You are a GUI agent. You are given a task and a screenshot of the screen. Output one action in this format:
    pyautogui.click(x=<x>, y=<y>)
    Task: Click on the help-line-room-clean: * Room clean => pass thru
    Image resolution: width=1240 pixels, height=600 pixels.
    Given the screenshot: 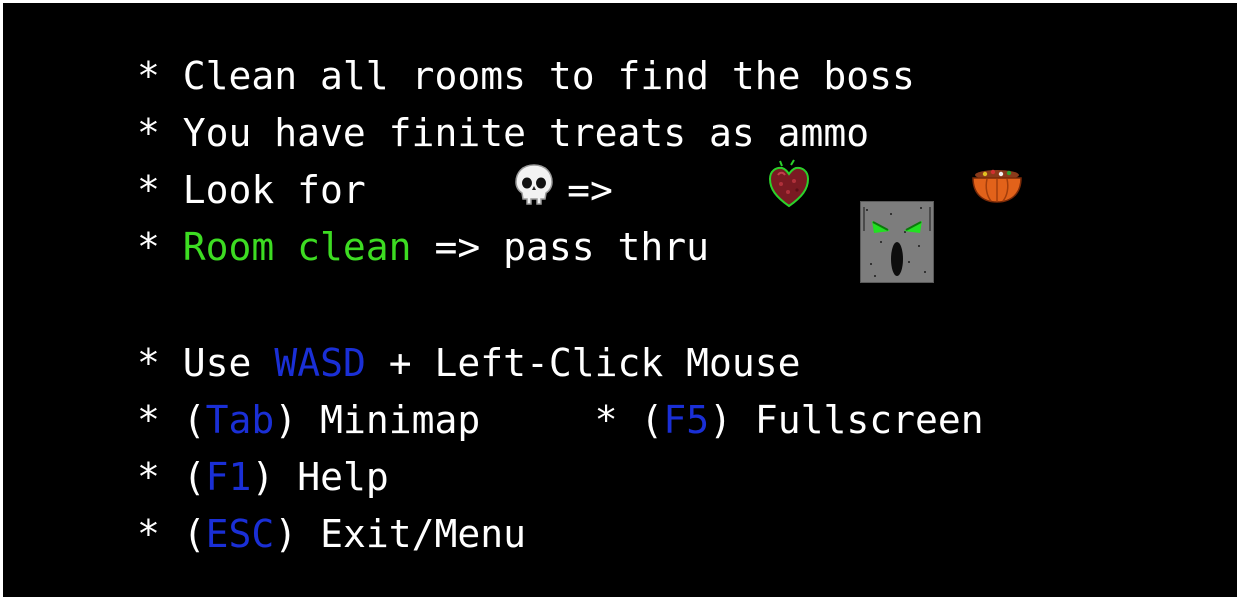 What is the action you would take?
    pyautogui.click(x=536, y=242)
    